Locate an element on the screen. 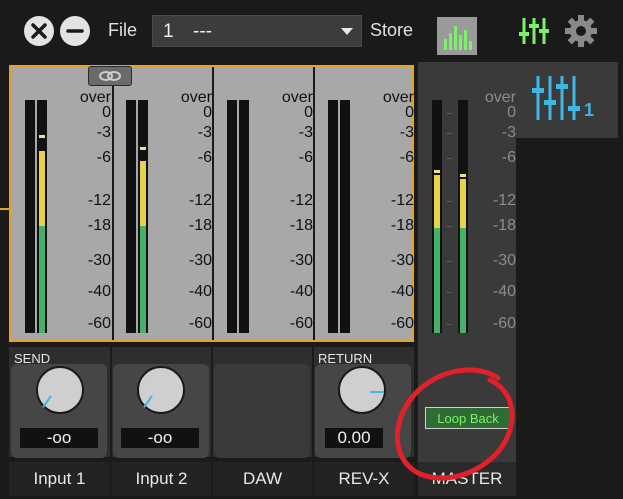 The image size is (623, 499). channel-name-daw: DAW is located at coordinates (262, 479).